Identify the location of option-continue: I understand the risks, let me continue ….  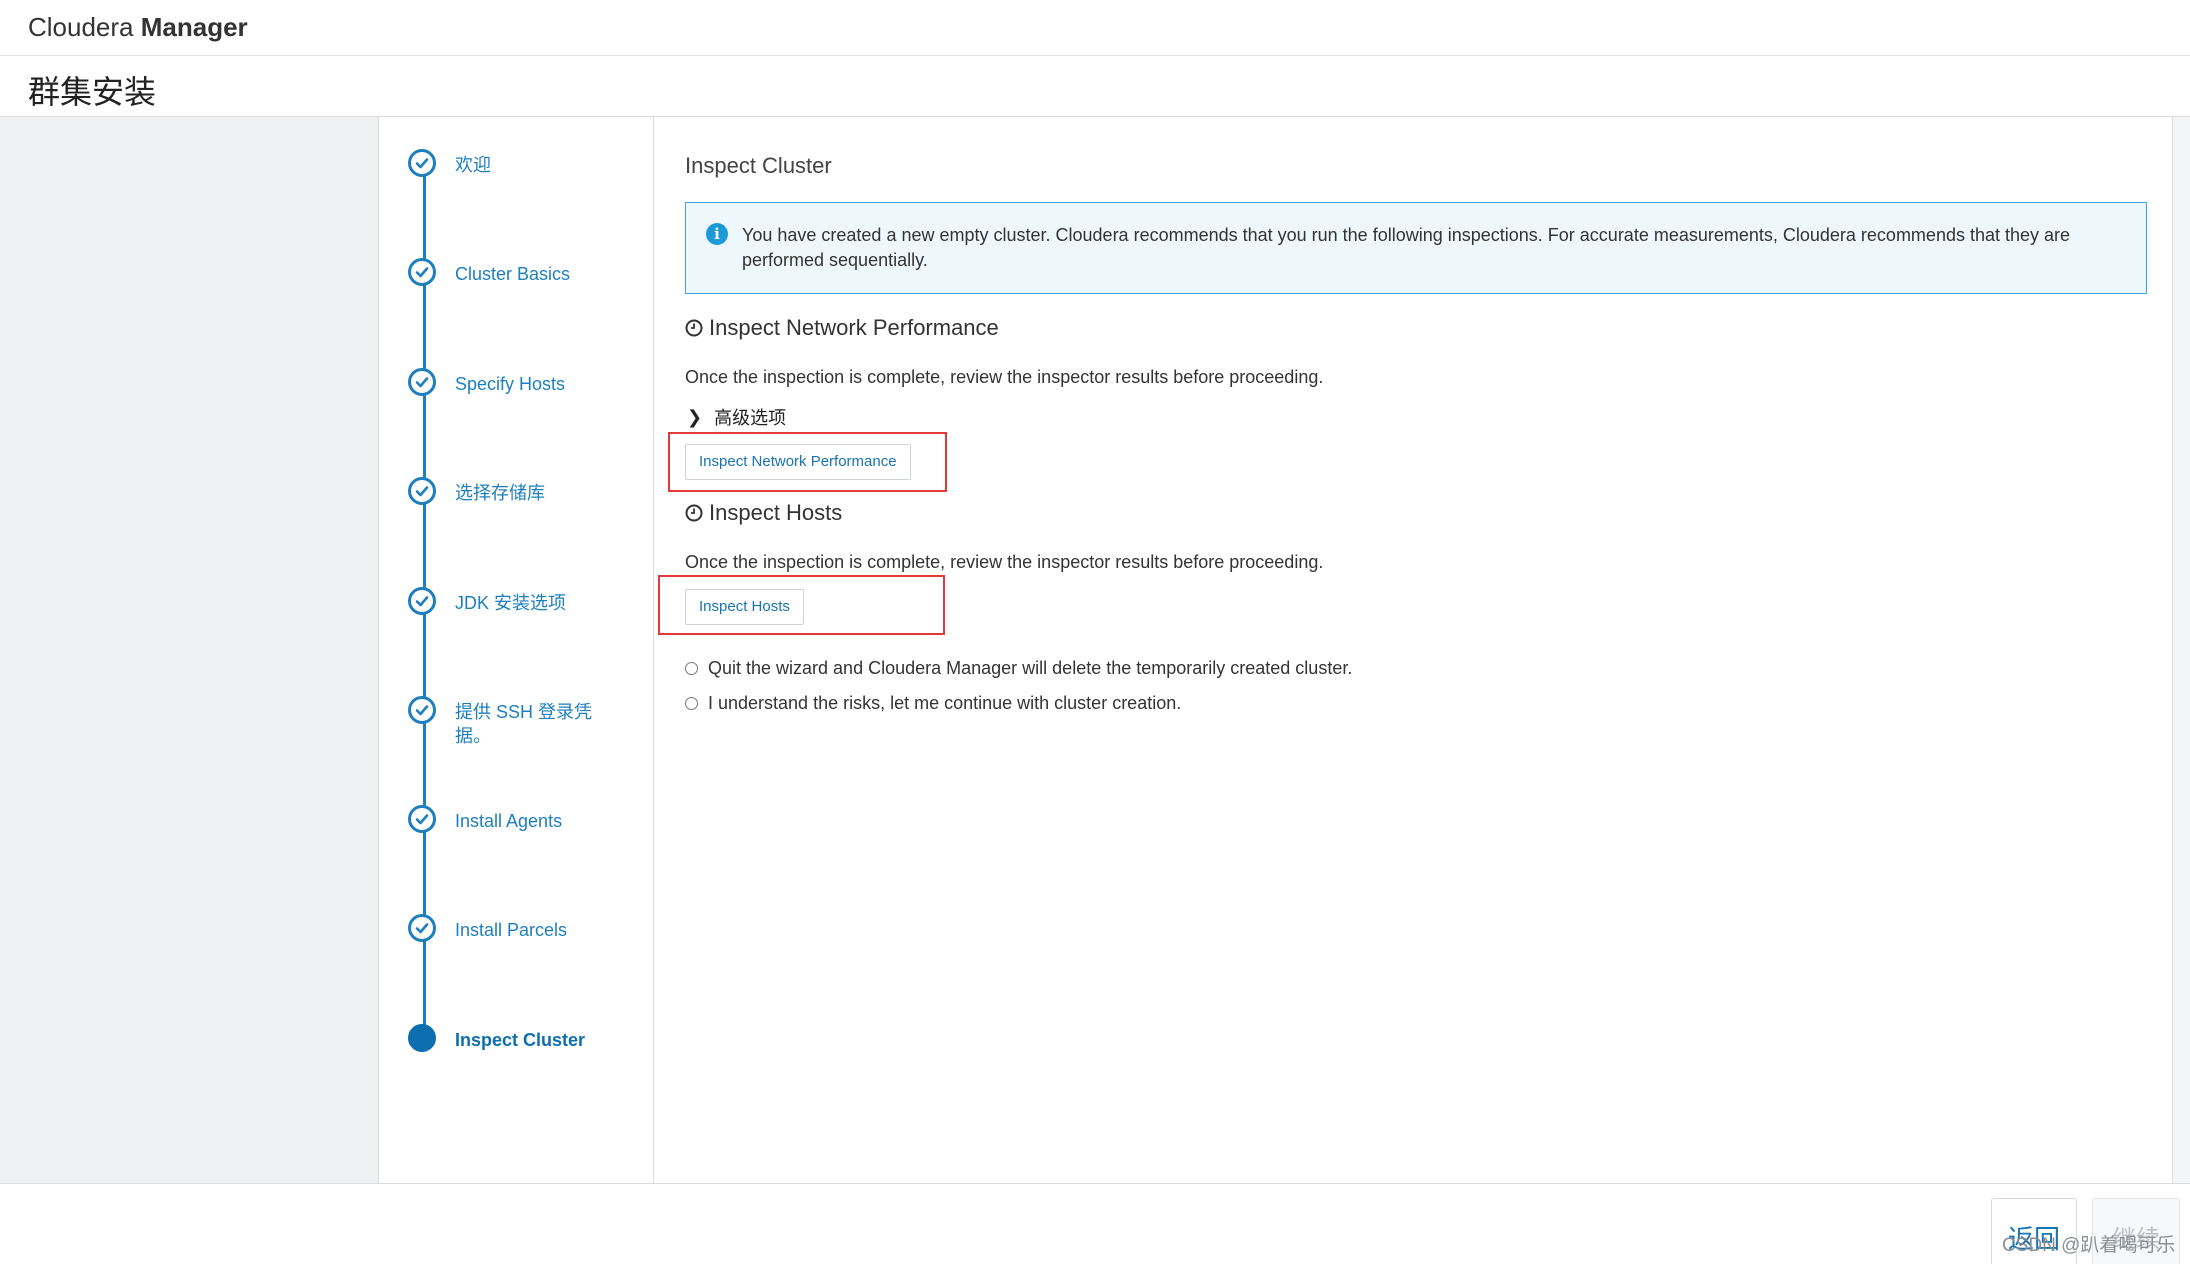
(933, 703).